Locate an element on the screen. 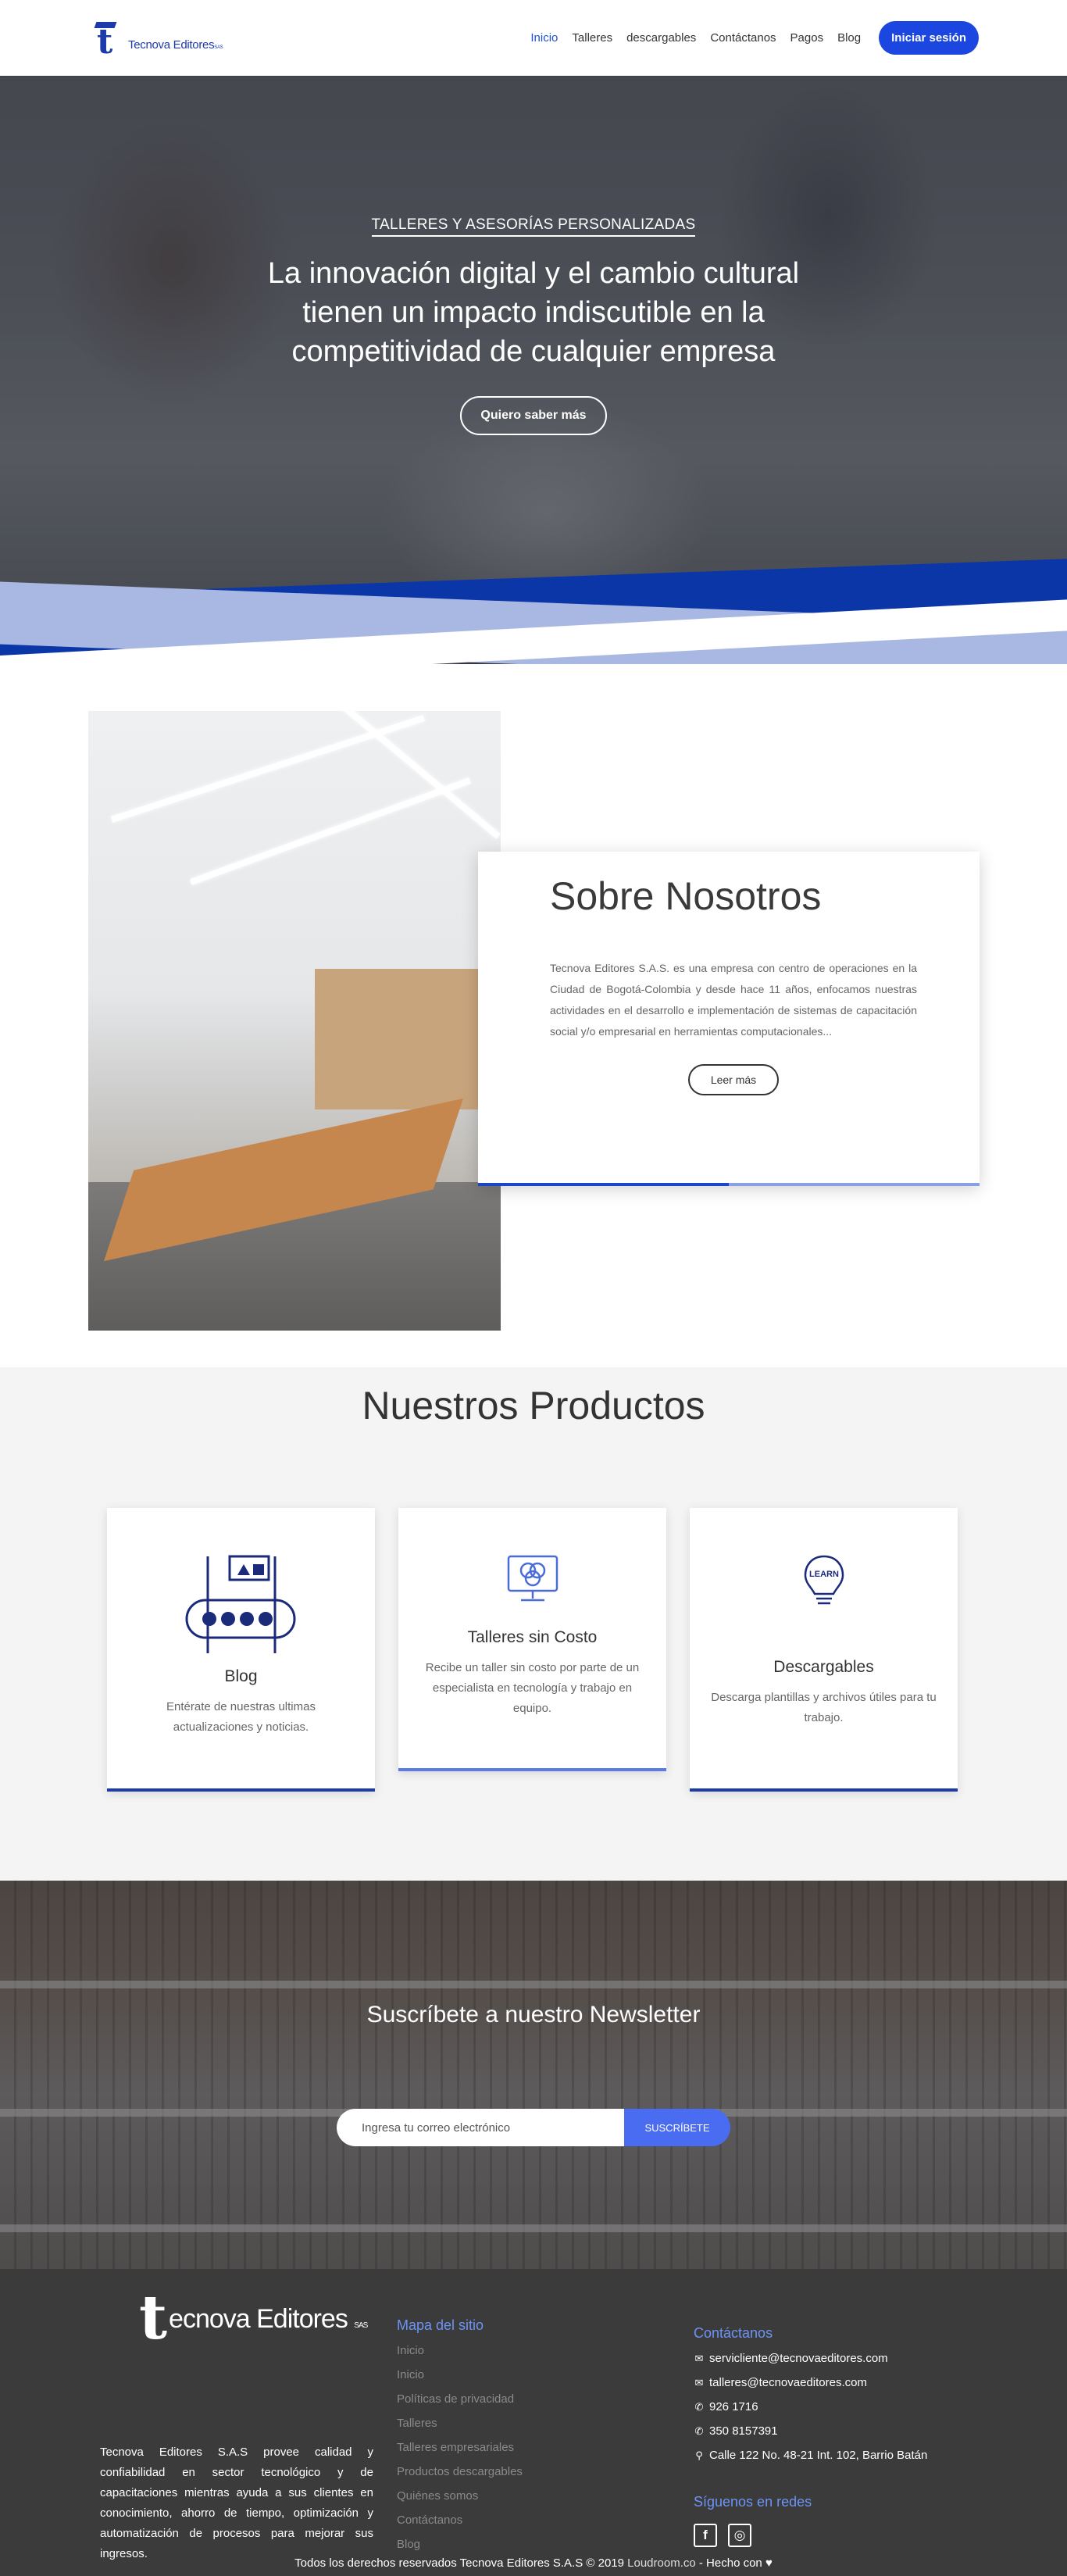 This screenshot has height=2576, width=1067. learn-lightbulb-icon: LEARN is located at coordinates (824, 1580).